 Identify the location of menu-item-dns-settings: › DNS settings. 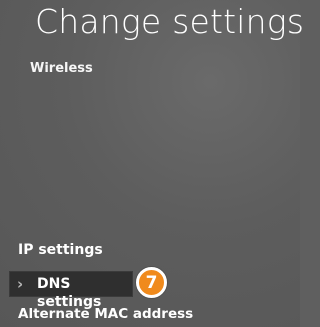
(71, 290).